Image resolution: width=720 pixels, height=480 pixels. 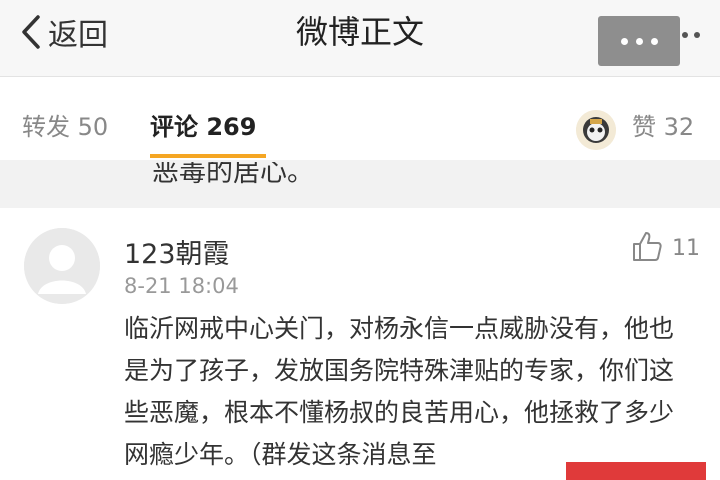 What do you see at coordinates (666, 248) in the screenshot?
I see `comment-like-button: 11` at bounding box center [666, 248].